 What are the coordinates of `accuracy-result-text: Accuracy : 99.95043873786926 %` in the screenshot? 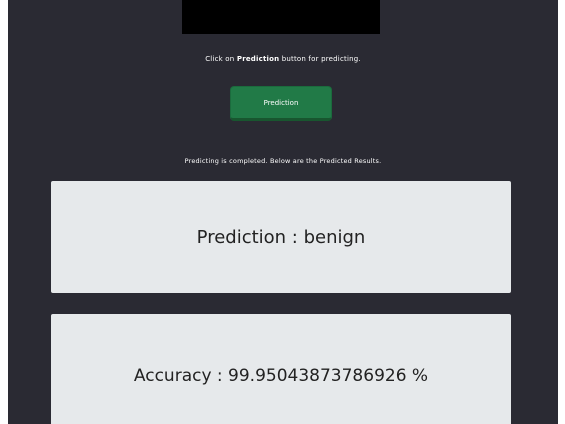 It's located at (281, 376).